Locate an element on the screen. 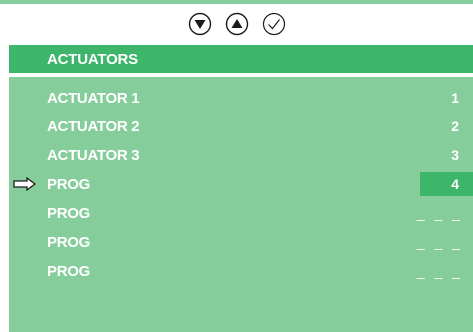  selection-arrow-icon is located at coordinates (25, 184).